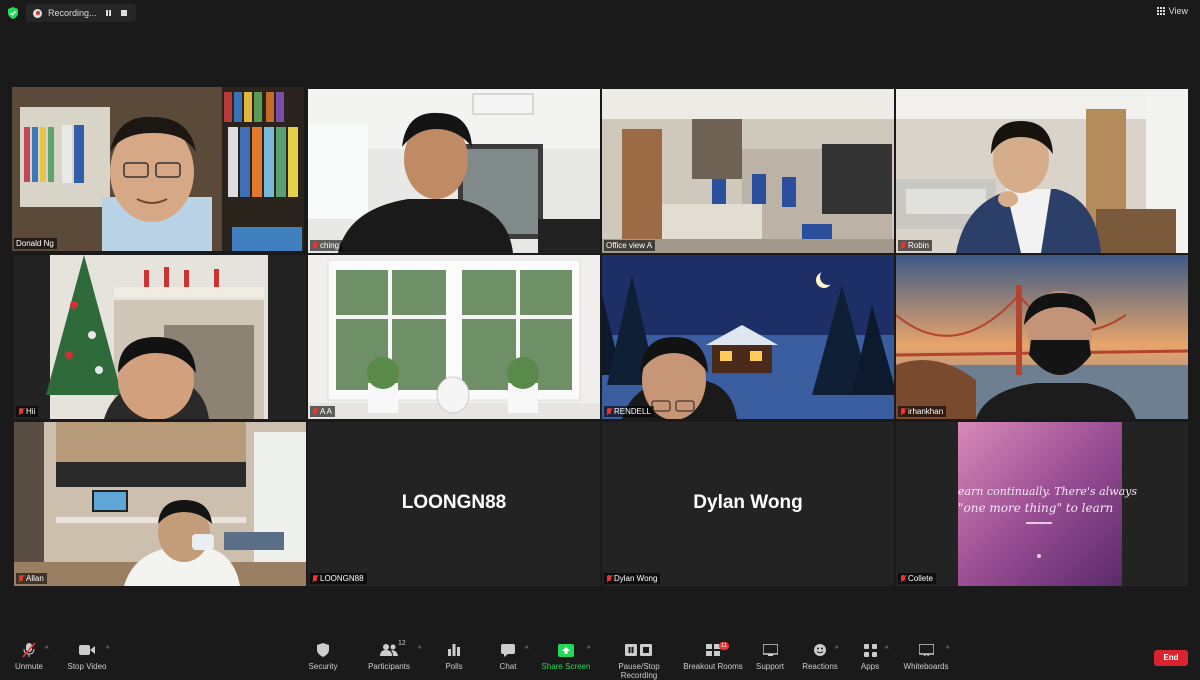 The width and height of the screenshot is (1200, 680). Describe the element at coordinates (87, 650) in the screenshot. I see `video-camera-icon` at that location.